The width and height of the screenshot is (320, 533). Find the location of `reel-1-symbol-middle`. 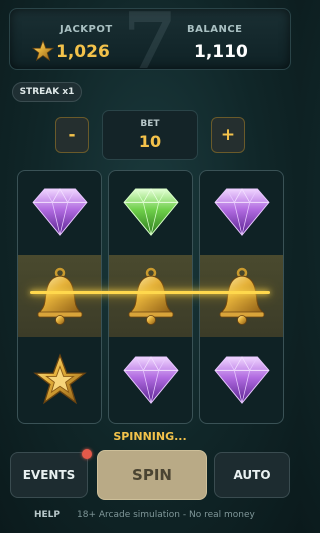

reel-1-symbol-middle is located at coordinates (59, 296).